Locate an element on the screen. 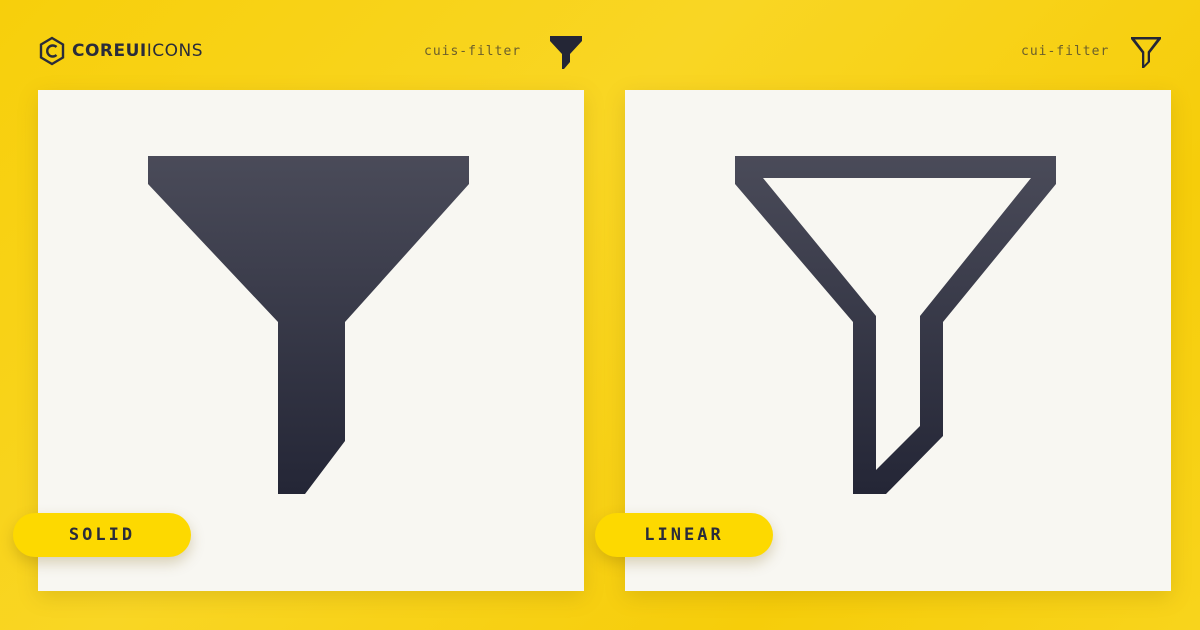 This screenshot has width=1200, height=630. solid-icon-name: cuis-filter is located at coordinates (473, 51).